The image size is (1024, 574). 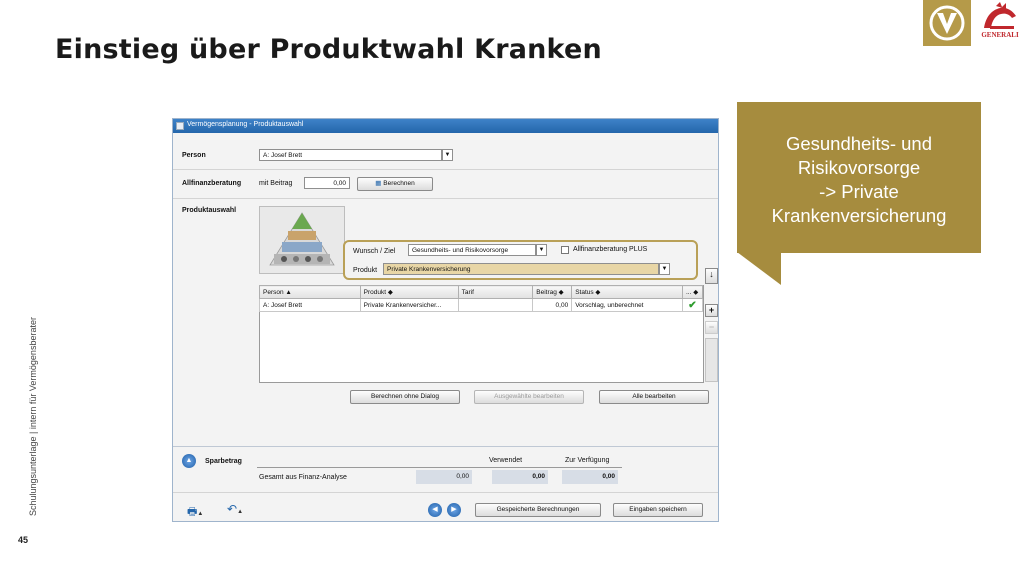 I want to click on column-header-tarif: Tarif, so click(x=495, y=292).